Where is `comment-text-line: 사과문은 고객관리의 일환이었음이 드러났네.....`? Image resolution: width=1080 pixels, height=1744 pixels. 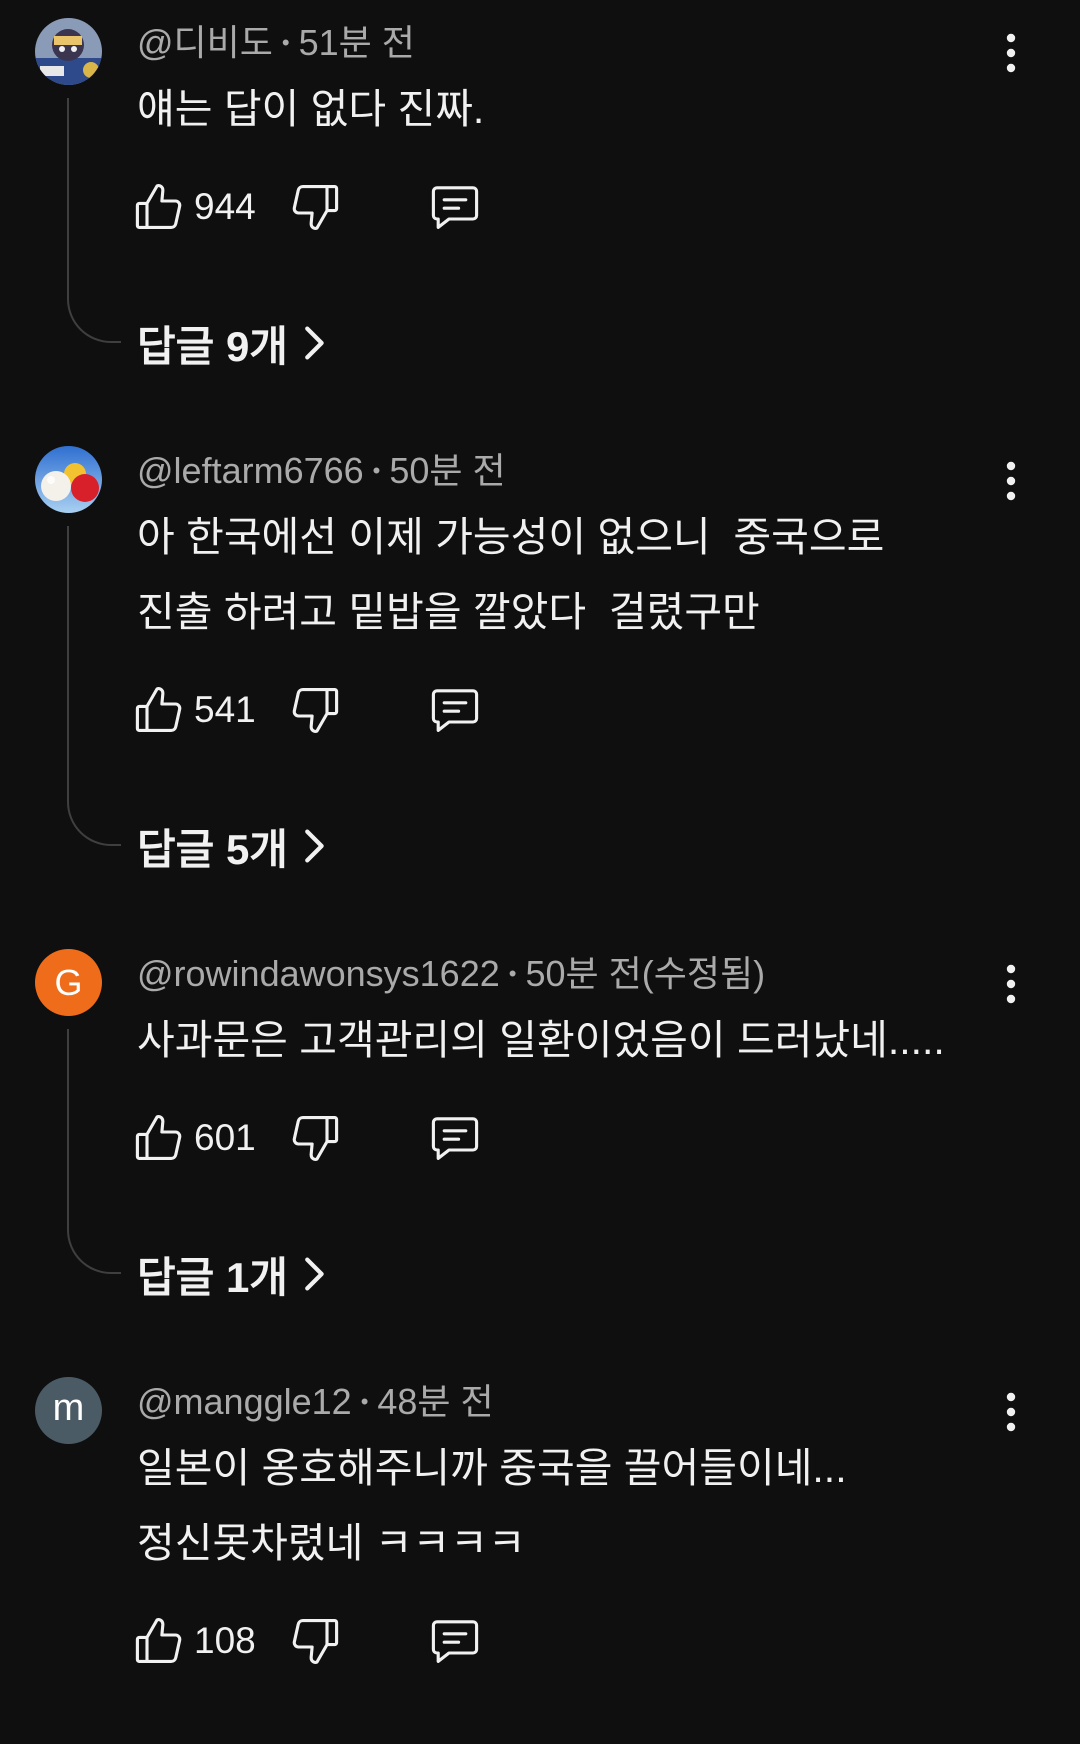 comment-text-line: 사과문은 고객관리의 일환이었음이 드러났네..... is located at coordinates (541, 1040).